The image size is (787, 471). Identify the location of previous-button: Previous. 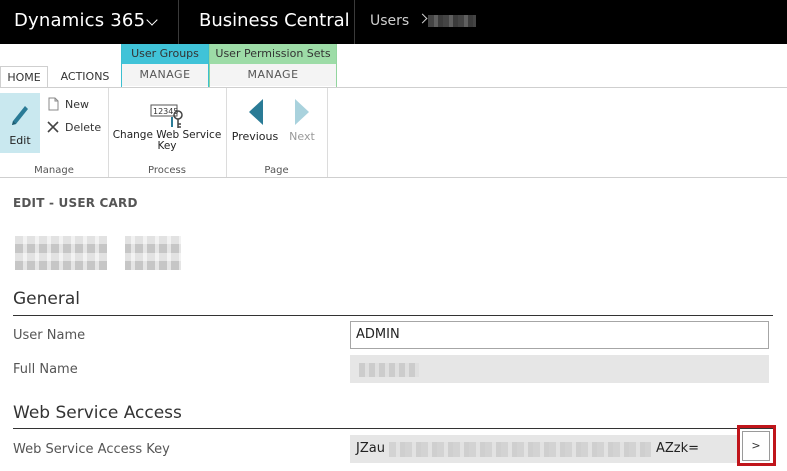
(255, 123).